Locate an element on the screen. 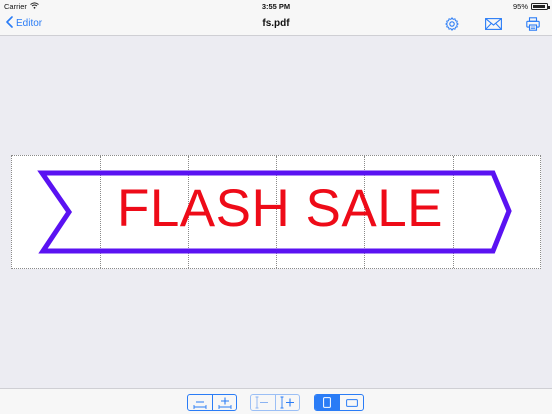 The width and height of the screenshot is (552, 414). increase-height-icon is located at coordinates (287, 402).